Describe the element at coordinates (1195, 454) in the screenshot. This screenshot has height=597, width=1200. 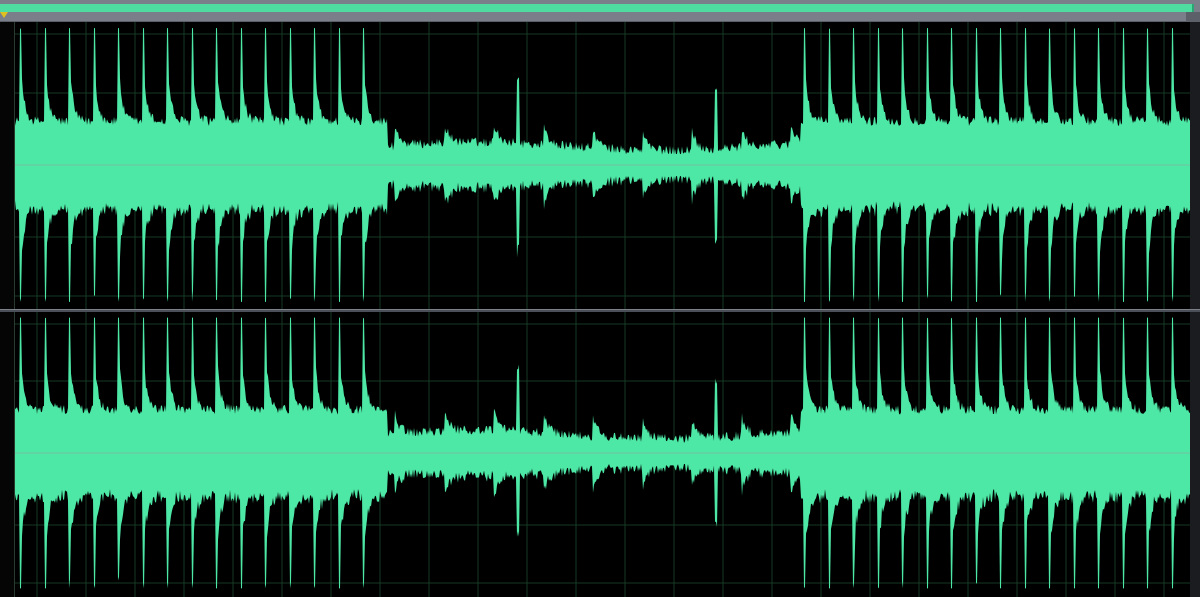
I see `vertical-scrollbar-right` at that location.